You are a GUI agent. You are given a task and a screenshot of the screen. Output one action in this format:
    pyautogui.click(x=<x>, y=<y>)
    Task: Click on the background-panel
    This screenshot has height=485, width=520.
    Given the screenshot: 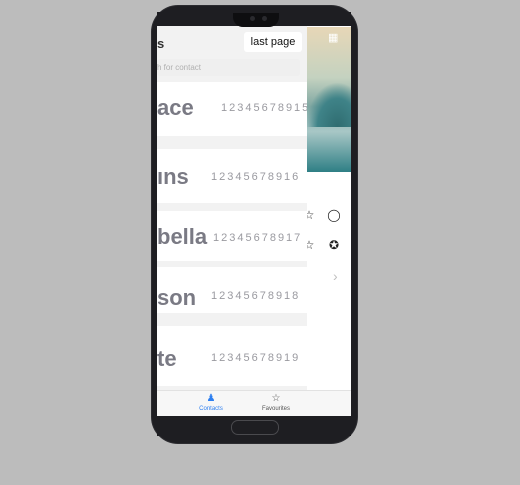 What is the action you would take?
    pyautogui.click(x=328, y=281)
    